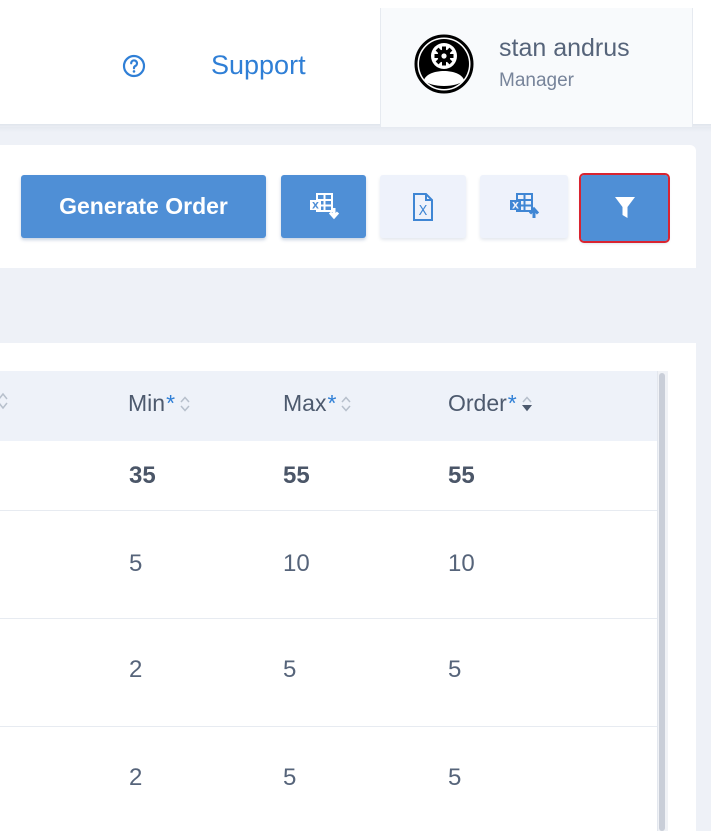  I want to click on filter-icon, so click(624, 207).